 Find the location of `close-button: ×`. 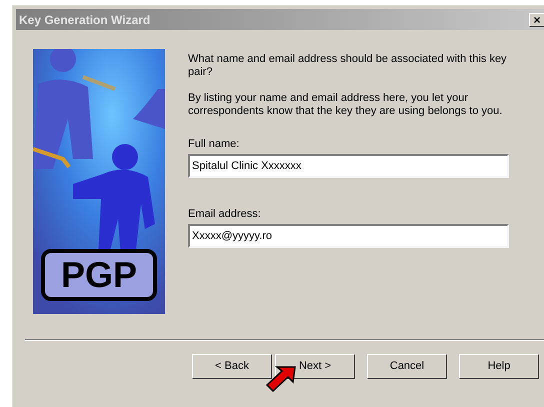

close-button: × is located at coordinates (536, 19).